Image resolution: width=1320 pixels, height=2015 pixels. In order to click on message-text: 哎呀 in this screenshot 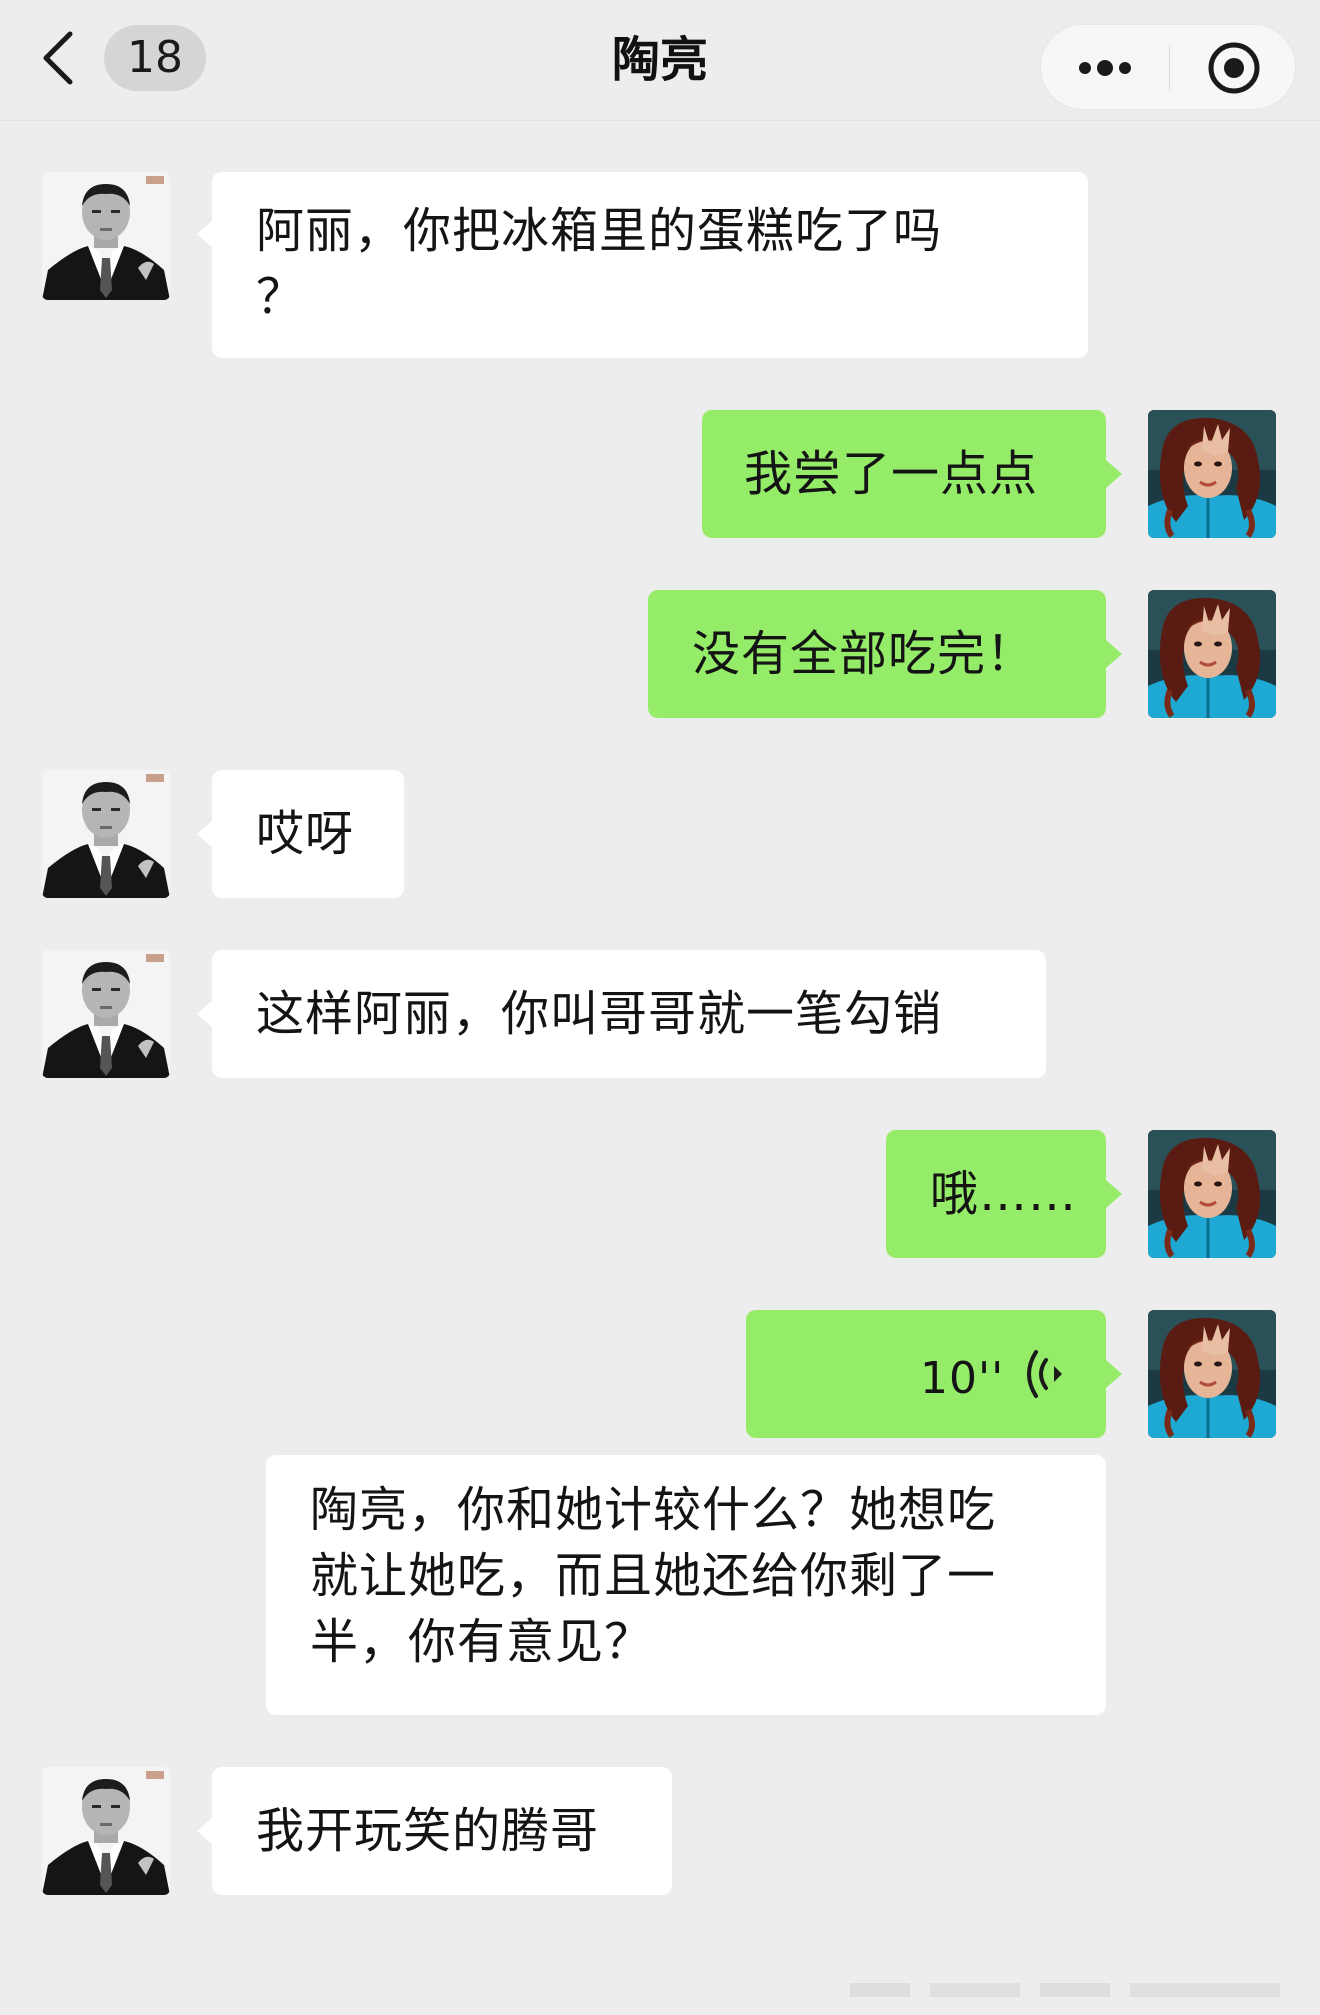, I will do `click(305, 834)`.